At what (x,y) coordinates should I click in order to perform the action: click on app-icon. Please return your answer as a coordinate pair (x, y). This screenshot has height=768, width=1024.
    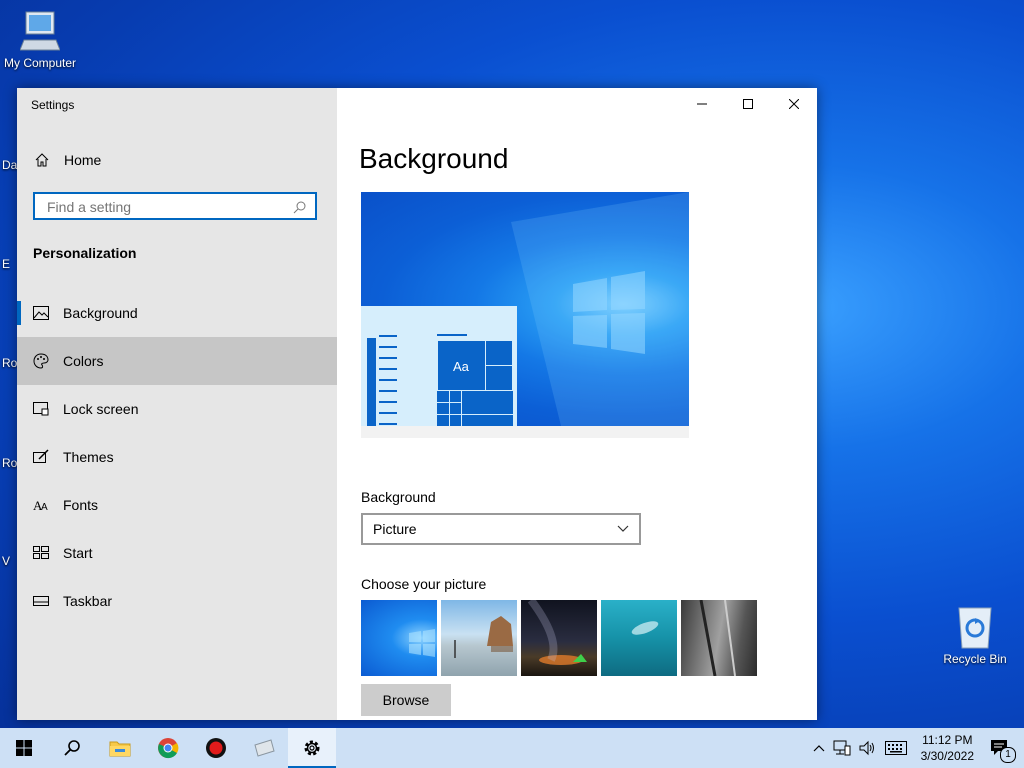
    Looking at the image, I should click on (264, 748).